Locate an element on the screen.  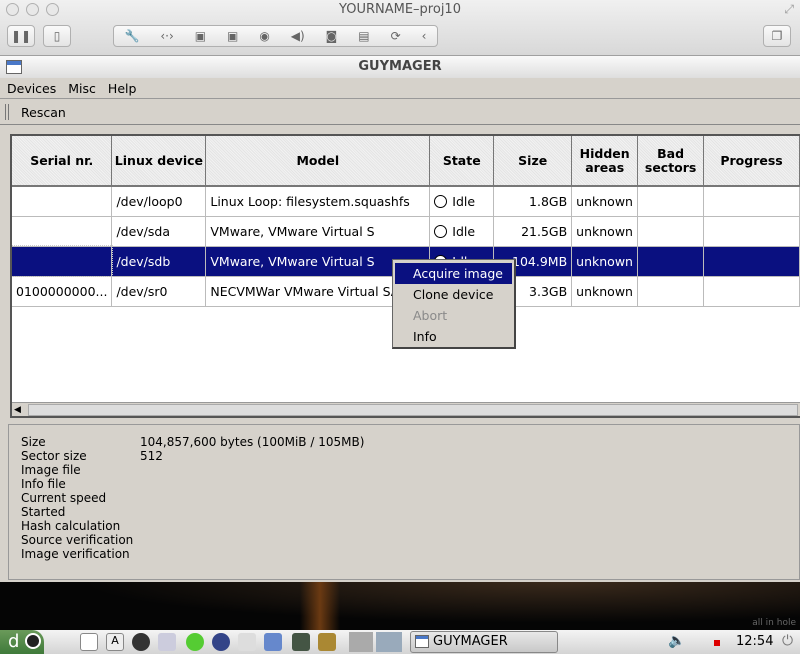
column-header-size: Size is located at coordinates (533, 161).